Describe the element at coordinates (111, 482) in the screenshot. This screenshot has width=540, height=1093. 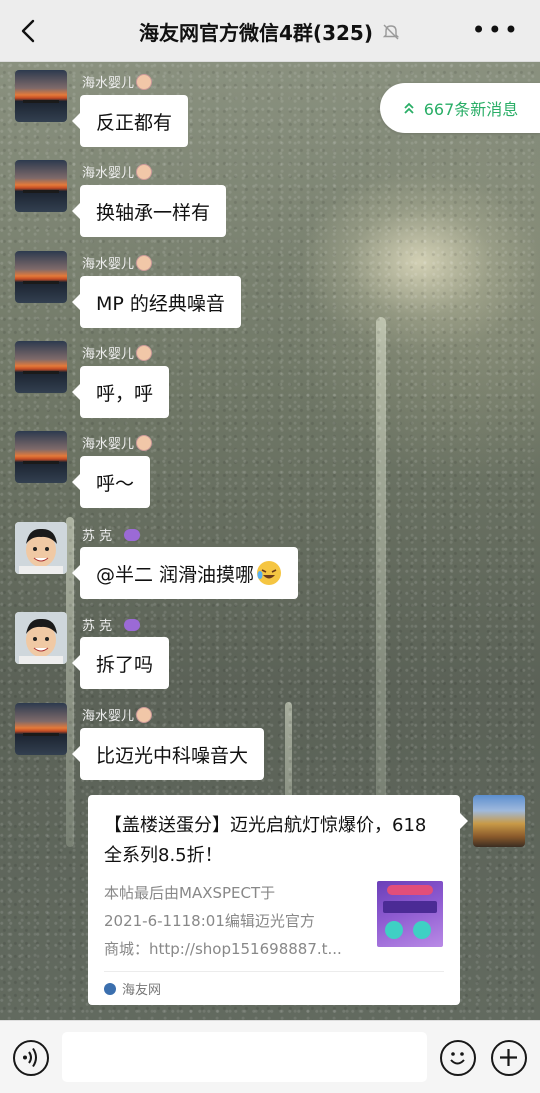
I see `message-bubble: 呼～` at that location.